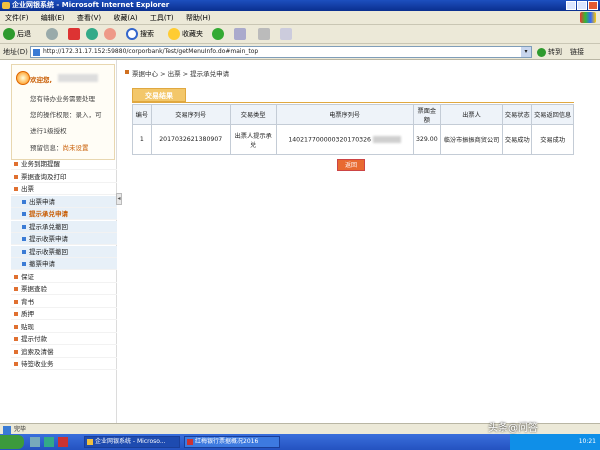 The image size is (600, 450). Describe the element at coordinates (555, 52) in the screenshot. I see `go-label: 转到` at that location.